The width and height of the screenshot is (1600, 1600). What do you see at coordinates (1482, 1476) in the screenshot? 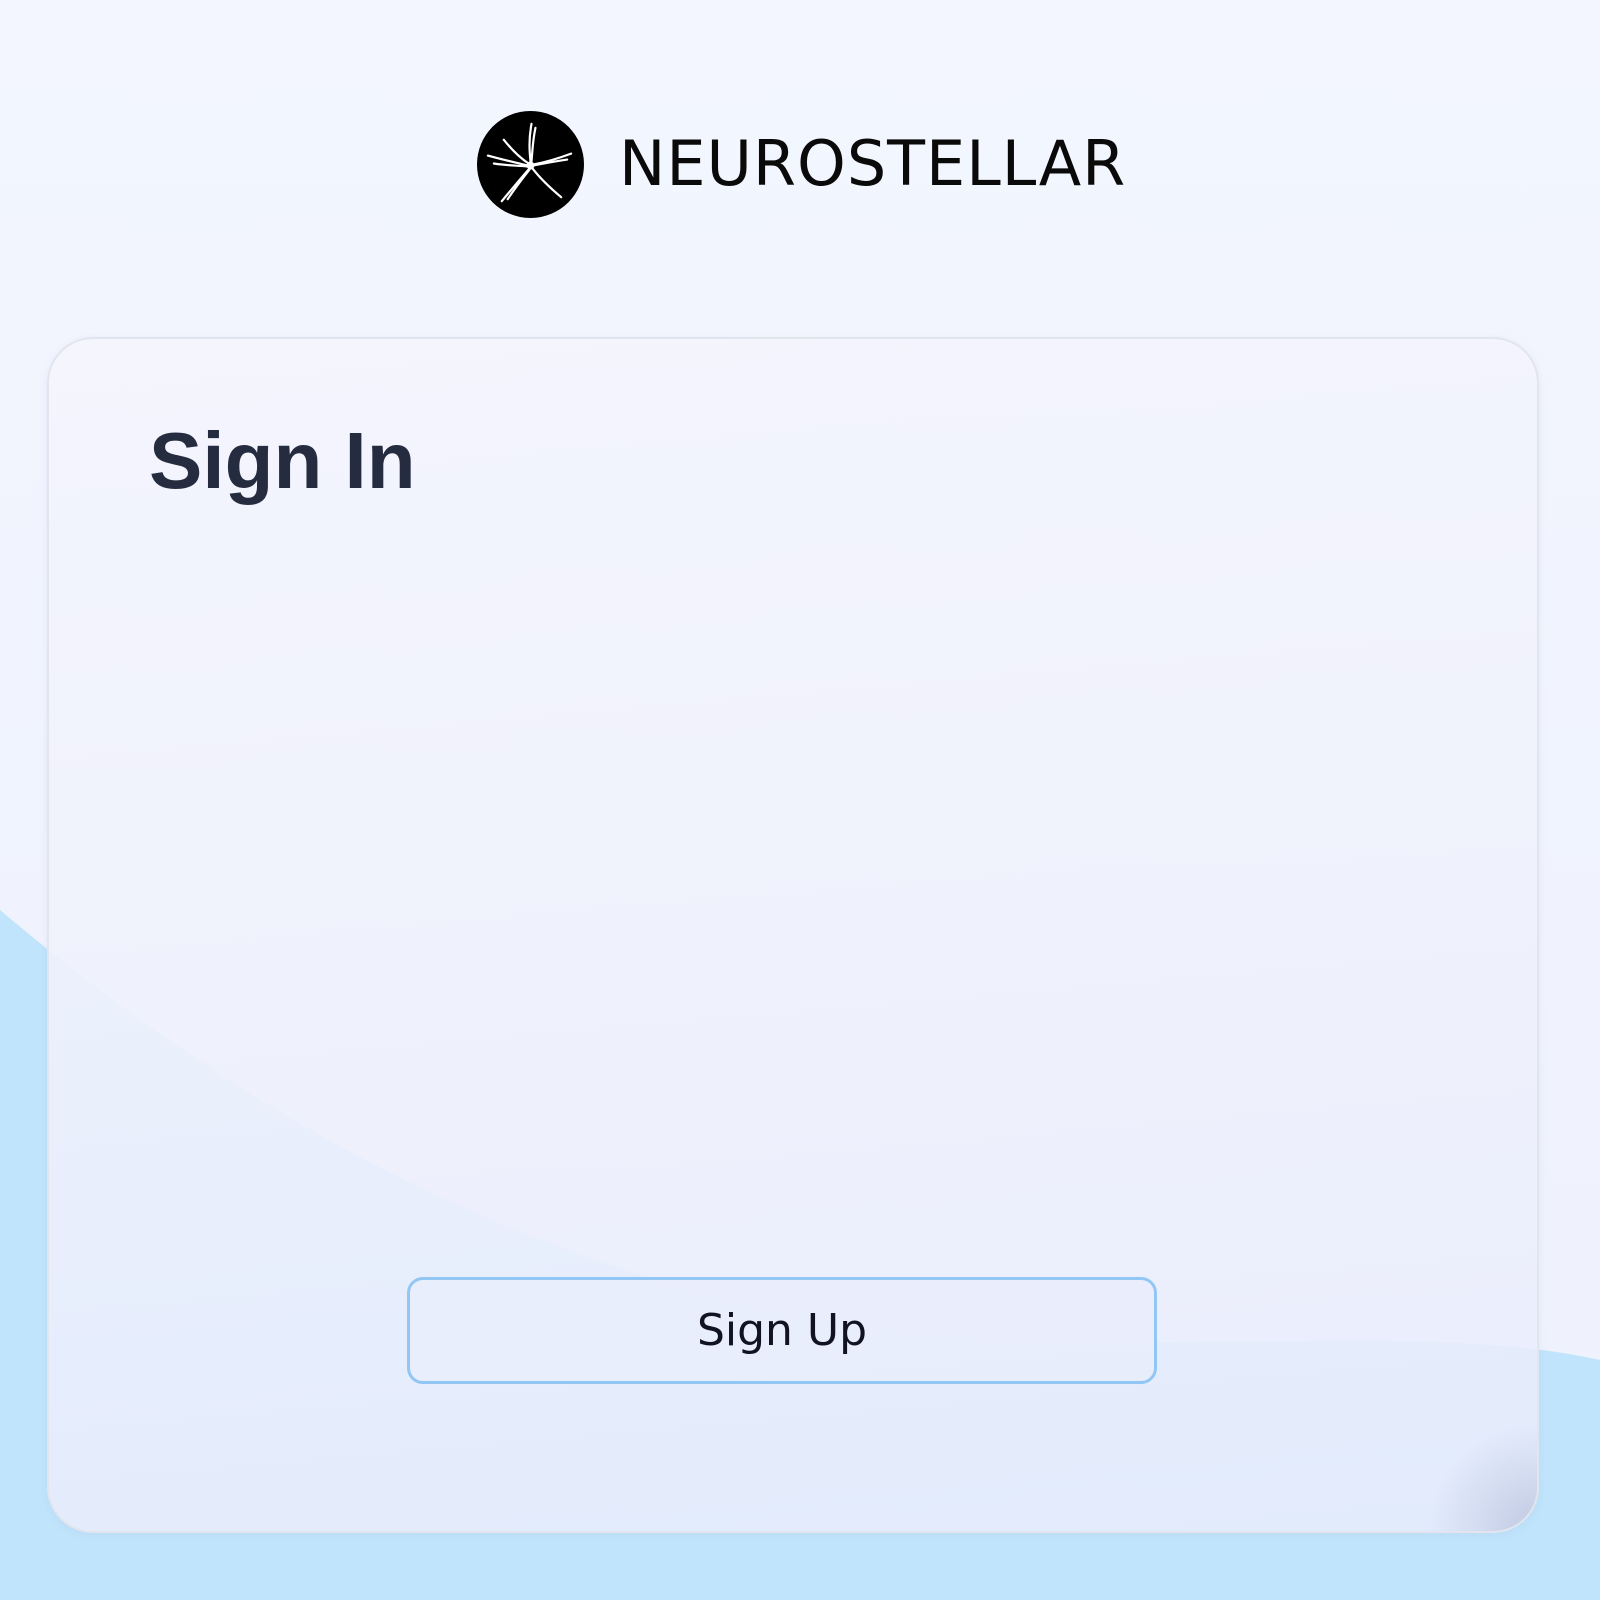
I see `card-corner-texture` at bounding box center [1482, 1476].